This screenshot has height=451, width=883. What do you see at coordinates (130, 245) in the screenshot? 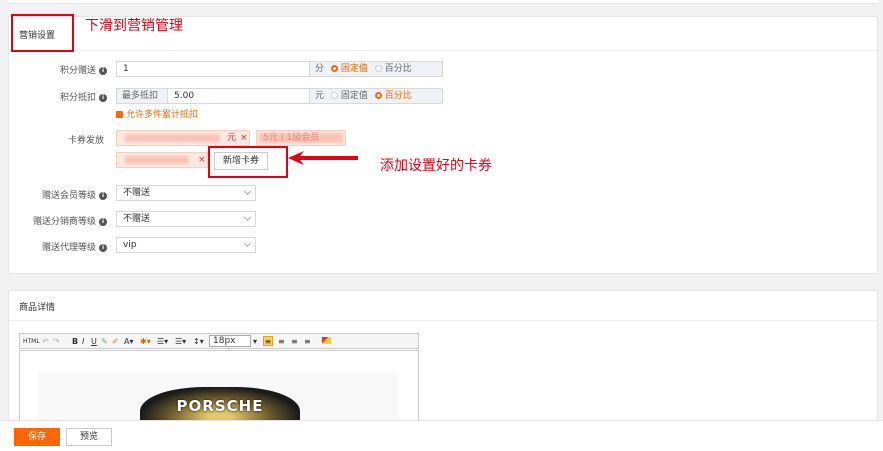
I see `gift-agent-level-value: vip` at bounding box center [130, 245].